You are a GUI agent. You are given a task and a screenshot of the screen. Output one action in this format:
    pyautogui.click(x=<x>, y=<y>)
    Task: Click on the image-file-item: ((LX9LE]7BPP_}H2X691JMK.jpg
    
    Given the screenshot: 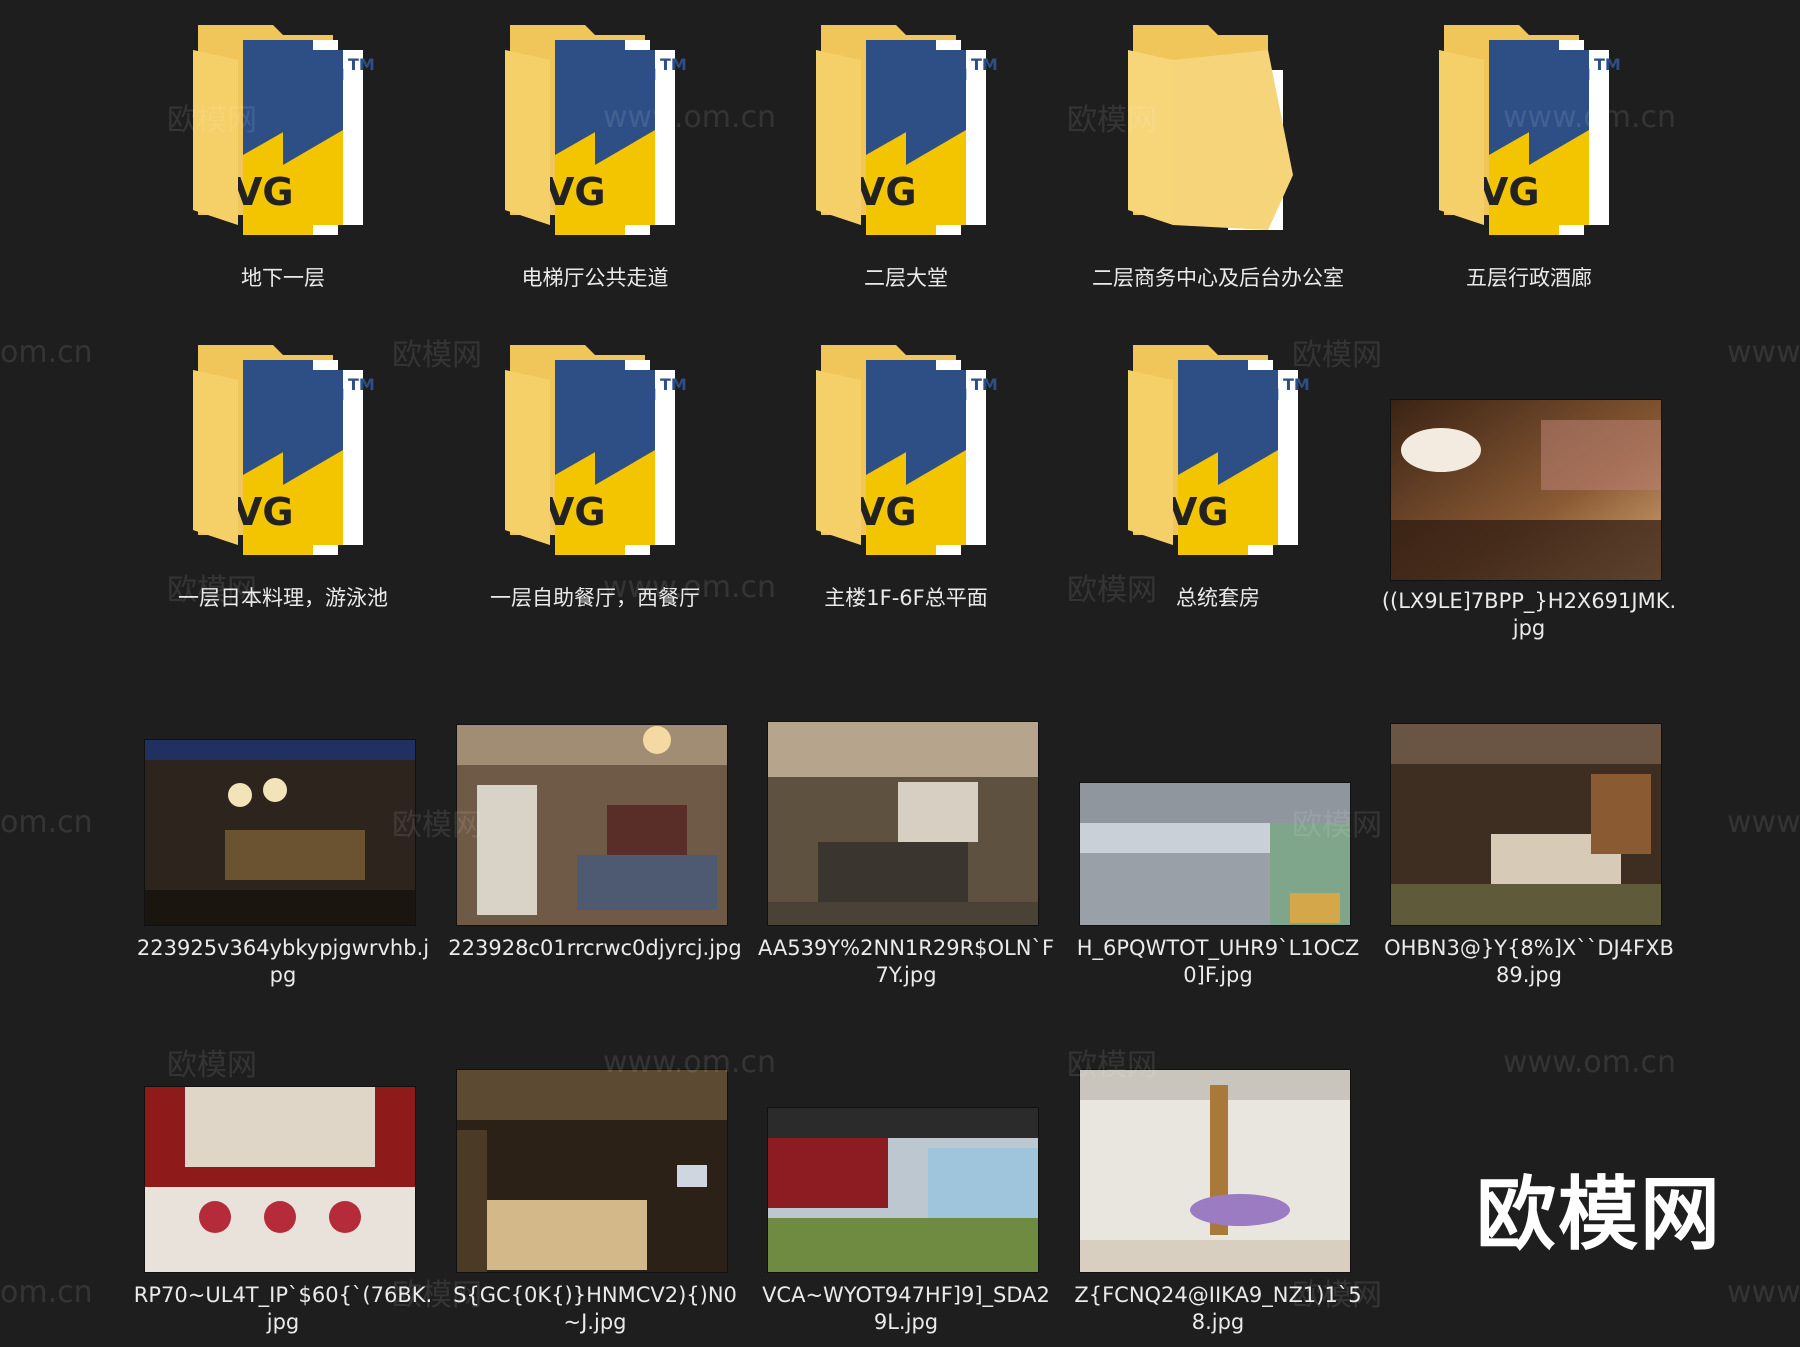 What is the action you would take?
    pyautogui.click(x=1529, y=525)
    